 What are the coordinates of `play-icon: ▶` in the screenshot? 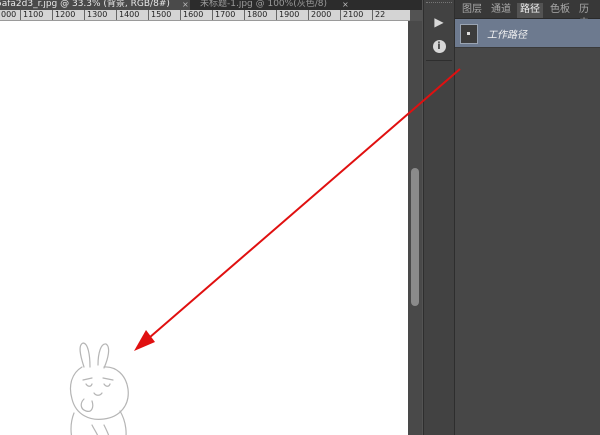 It's located at (439, 22).